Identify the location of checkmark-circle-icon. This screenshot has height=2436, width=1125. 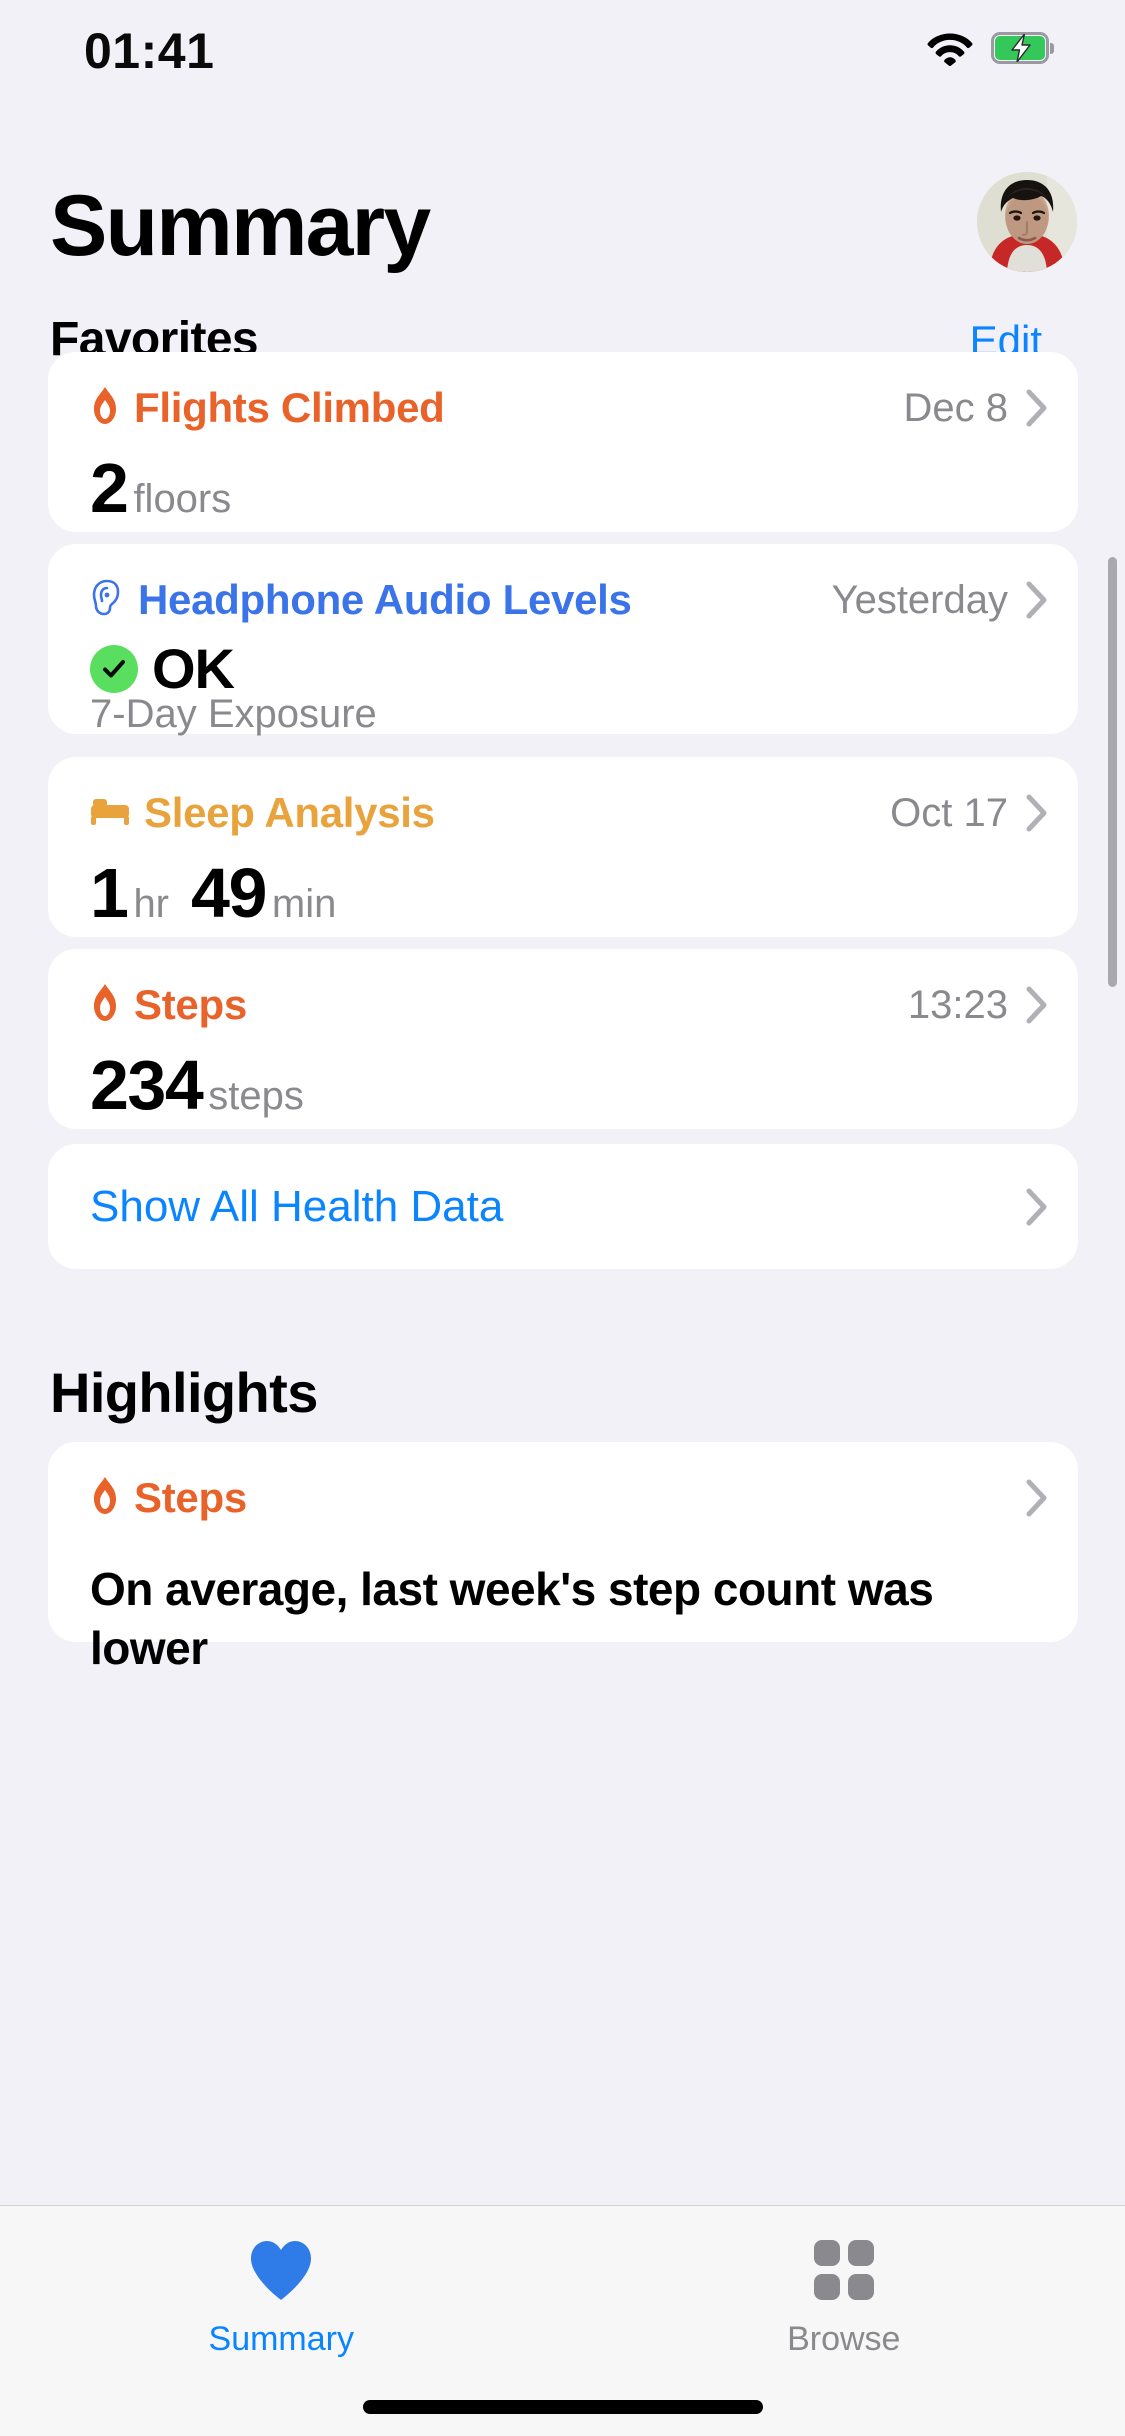
(114, 668).